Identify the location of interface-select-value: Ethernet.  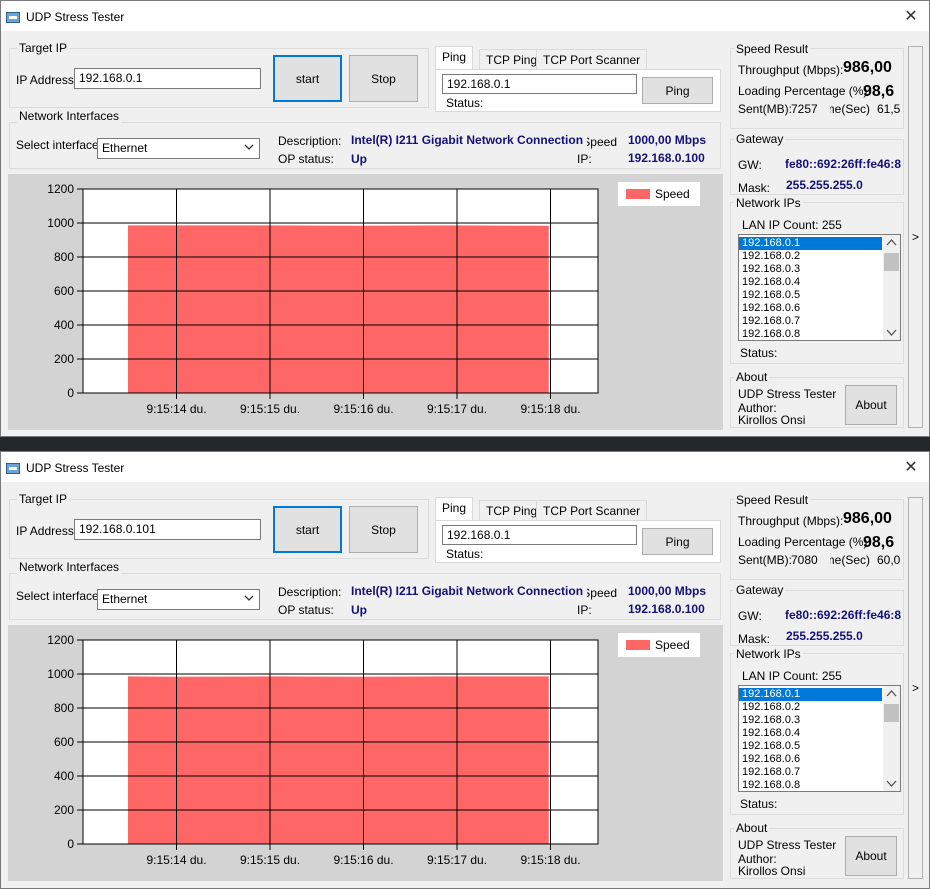
(125, 599).